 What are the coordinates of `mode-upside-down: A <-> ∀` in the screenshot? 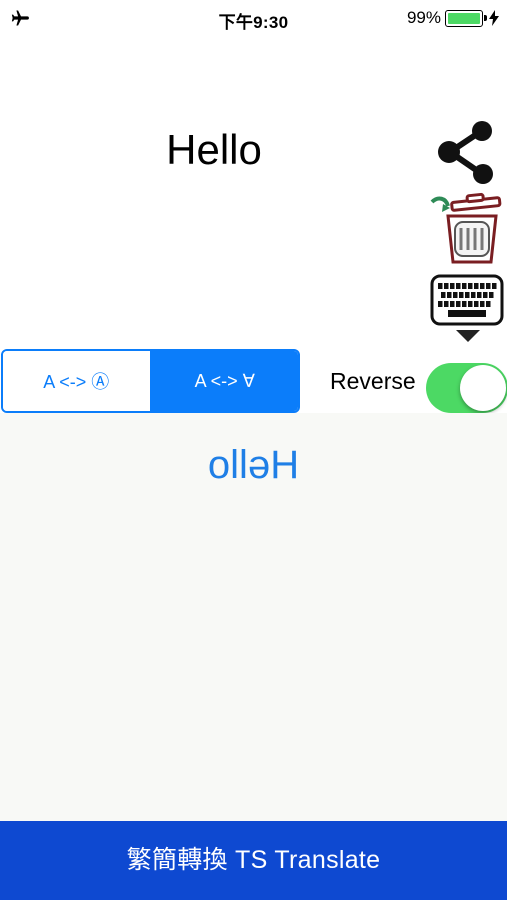 It's located at (224, 381).